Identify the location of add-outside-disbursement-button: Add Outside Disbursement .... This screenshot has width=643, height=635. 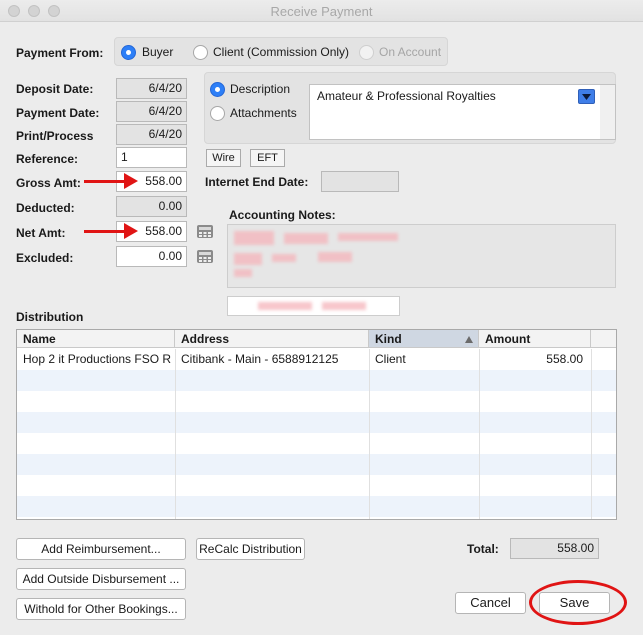
(101, 579).